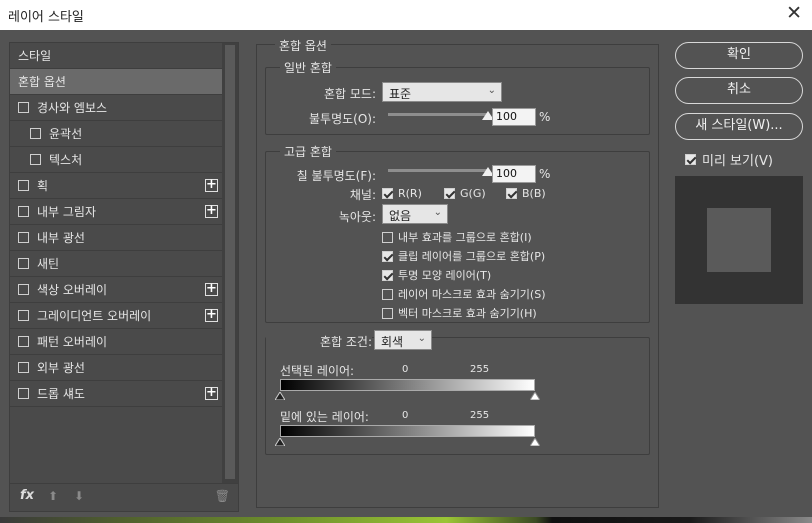 This screenshot has height=523, width=812. What do you see at coordinates (66, 160) in the screenshot?
I see `style-item-label: 텍스처` at bounding box center [66, 160].